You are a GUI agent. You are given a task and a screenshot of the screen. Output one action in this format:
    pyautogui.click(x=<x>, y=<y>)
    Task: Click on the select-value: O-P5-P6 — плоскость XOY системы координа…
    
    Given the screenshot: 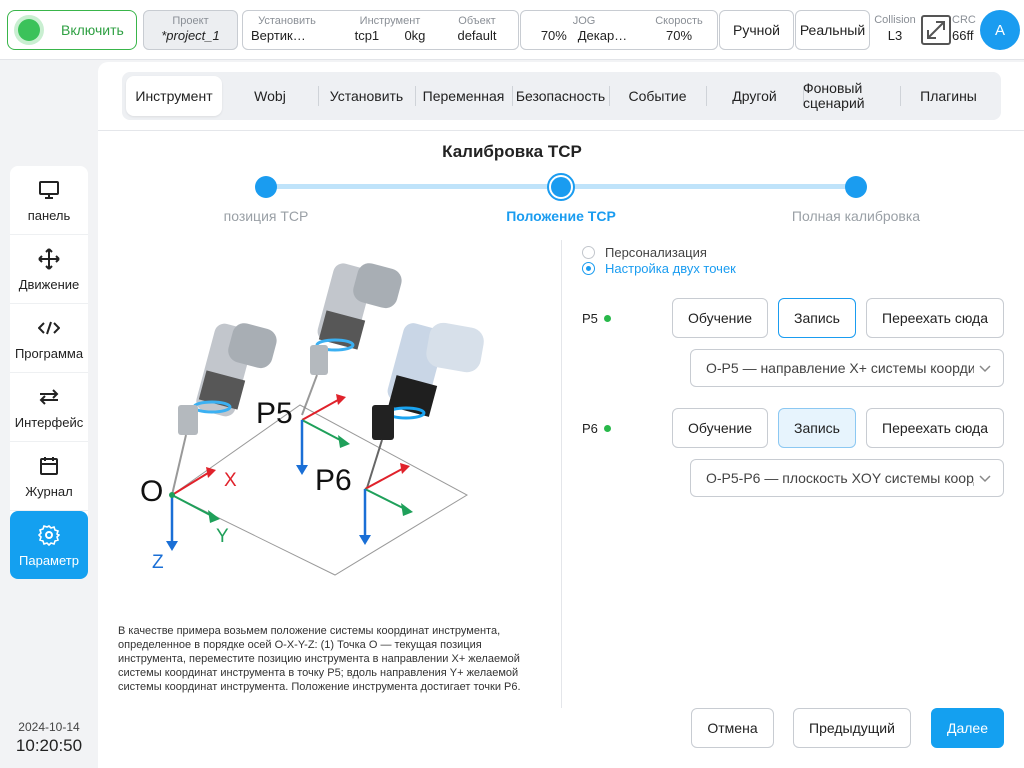 What is the action you would take?
    pyautogui.click(x=840, y=478)
    